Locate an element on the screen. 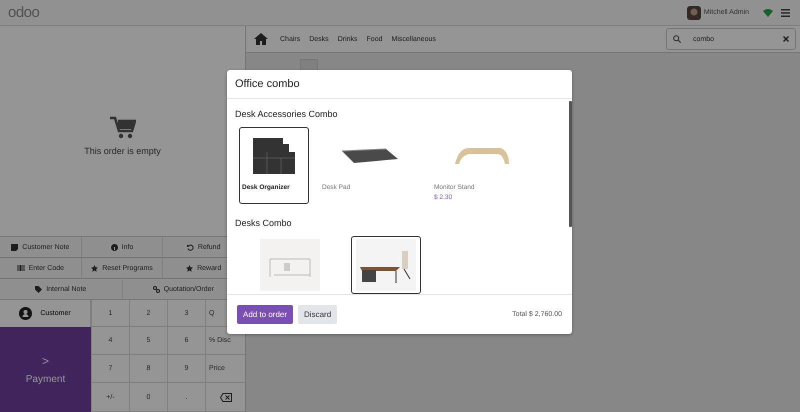  scrollbar is located at coordinates (570, 164).